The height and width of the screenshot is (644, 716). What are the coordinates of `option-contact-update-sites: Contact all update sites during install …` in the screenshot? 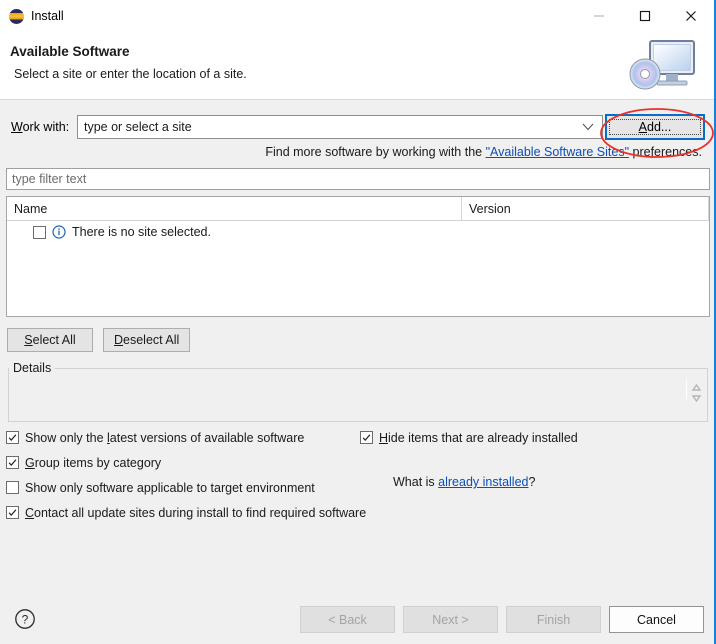 It's located at (186, 512).